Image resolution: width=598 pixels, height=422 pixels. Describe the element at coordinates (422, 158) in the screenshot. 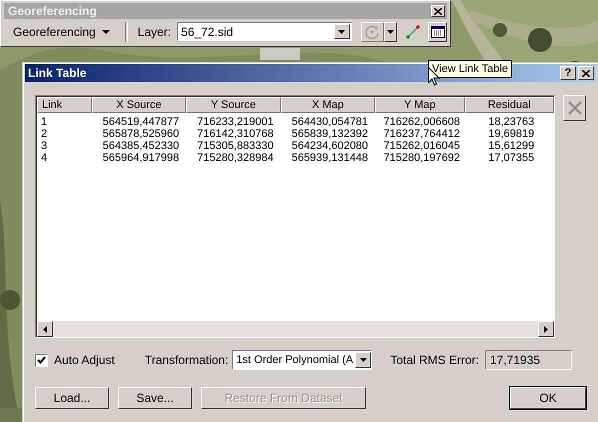

I see `table-cell-text: 715280,197692` at that location.